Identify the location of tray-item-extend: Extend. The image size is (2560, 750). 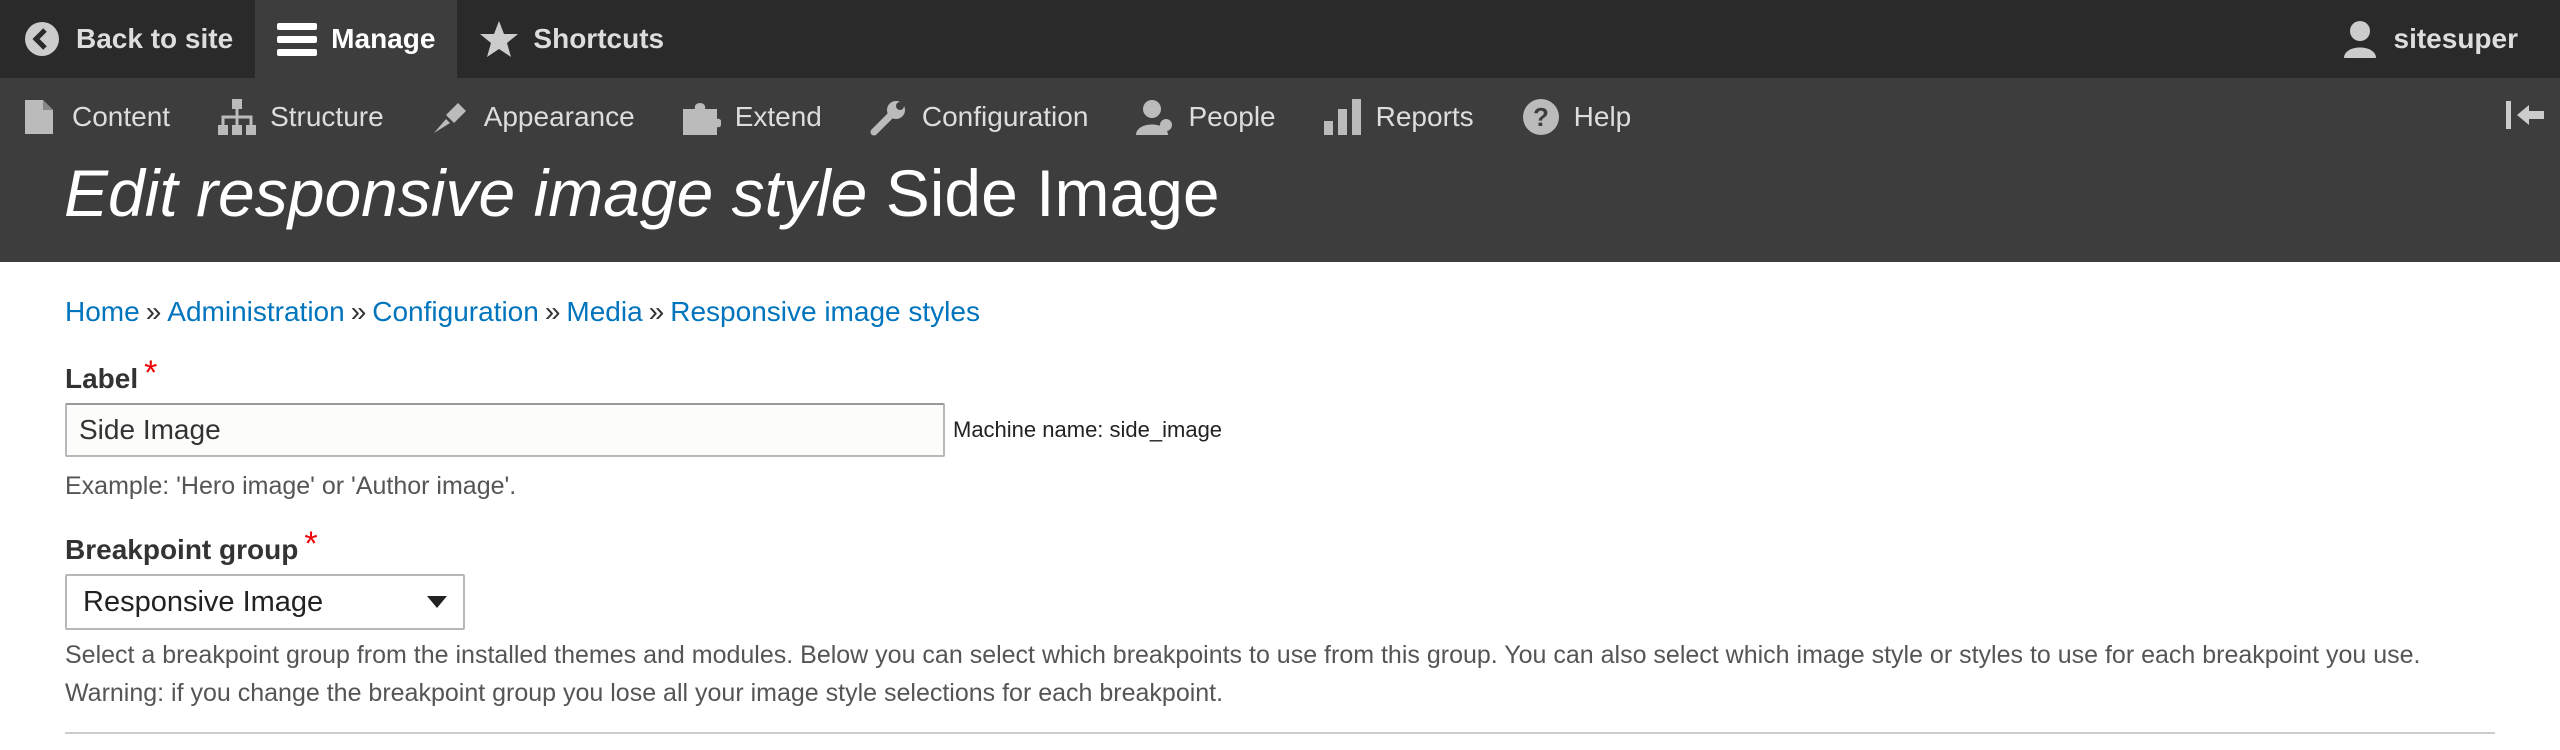
(752, 117).